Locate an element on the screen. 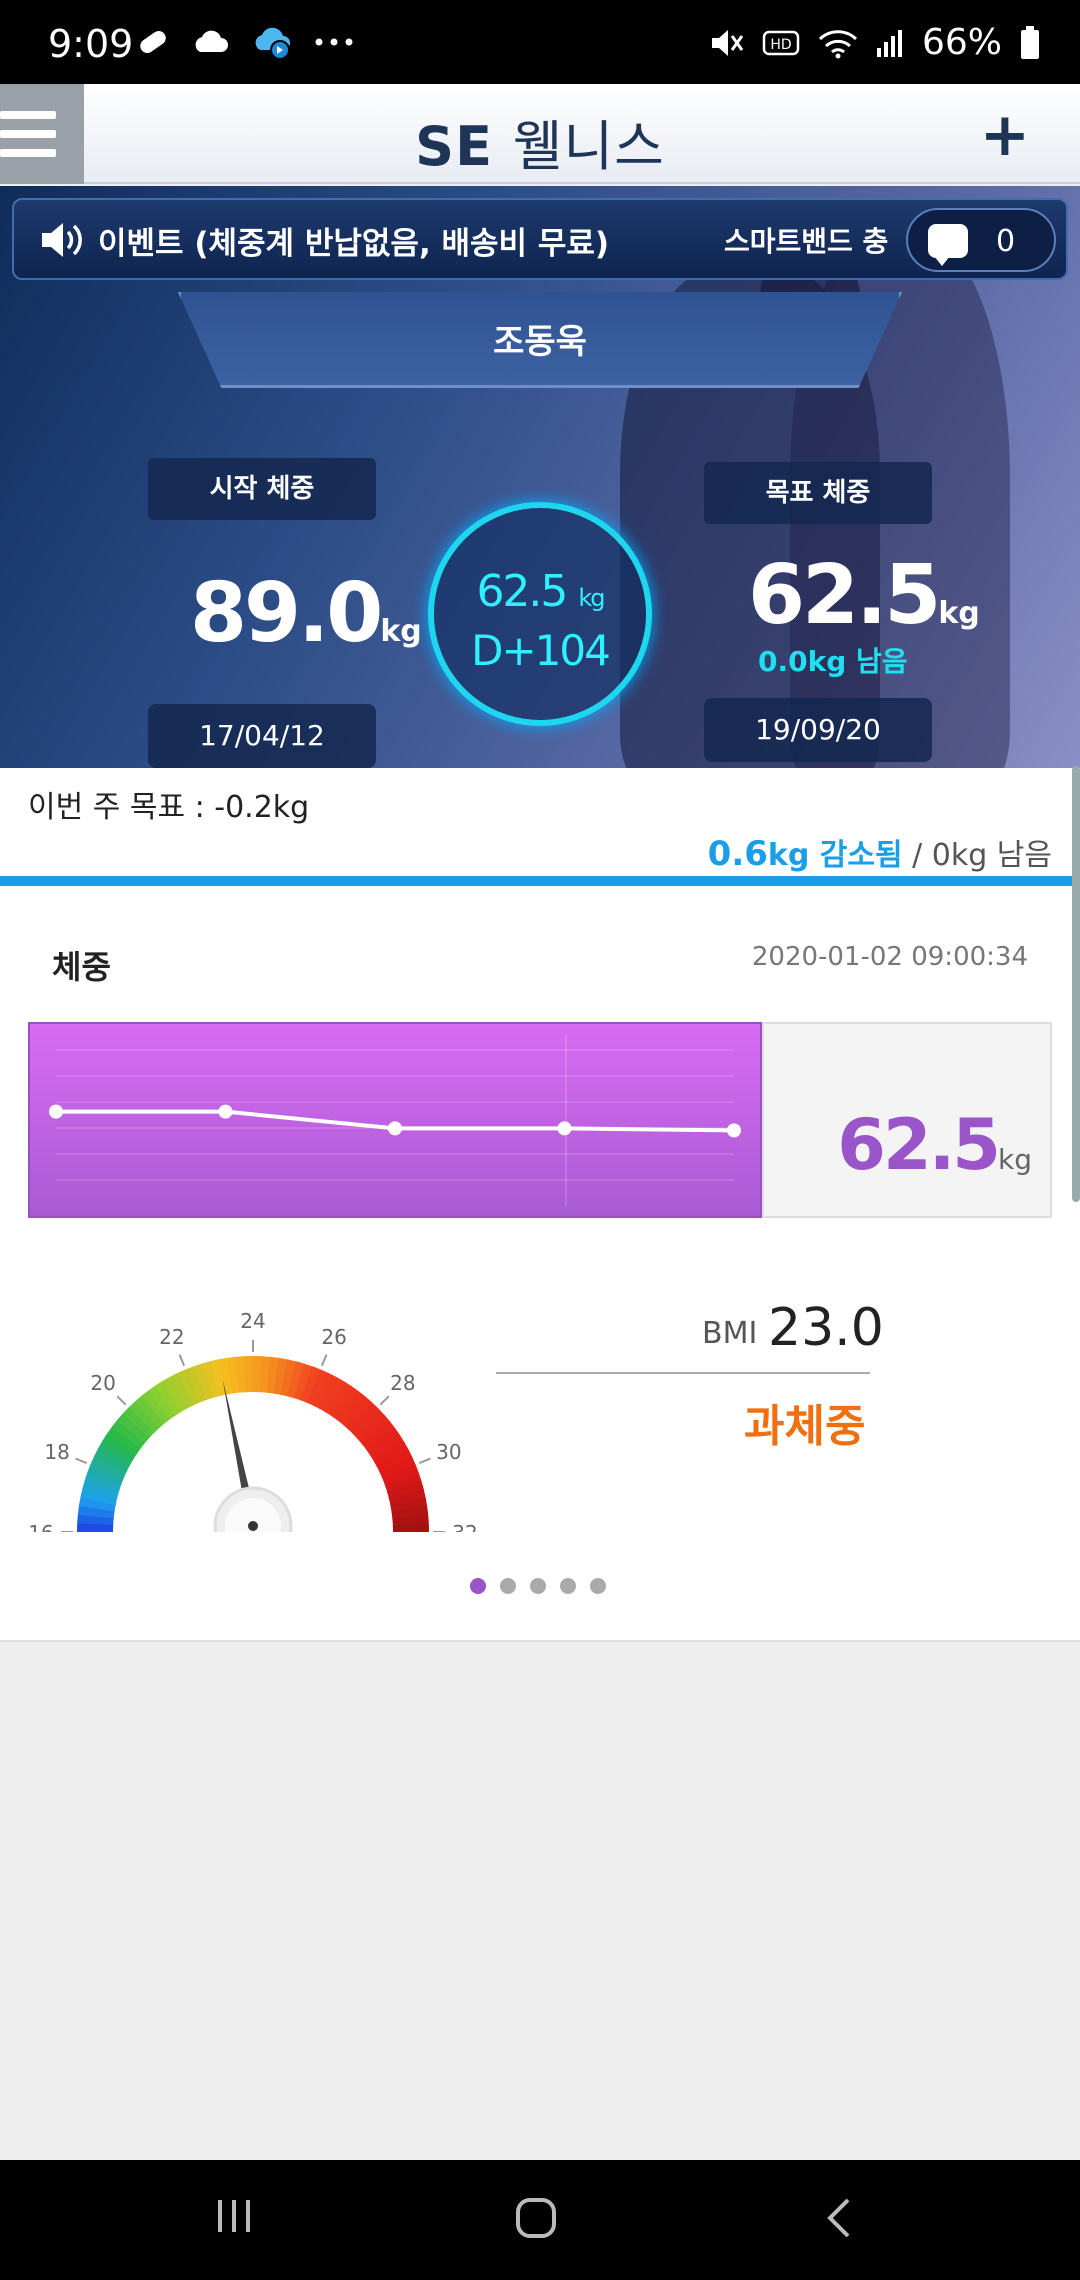 This screenshot has height=2280, width=1080. current-weight-number: 62.5 is located at coordinates (522, 591).